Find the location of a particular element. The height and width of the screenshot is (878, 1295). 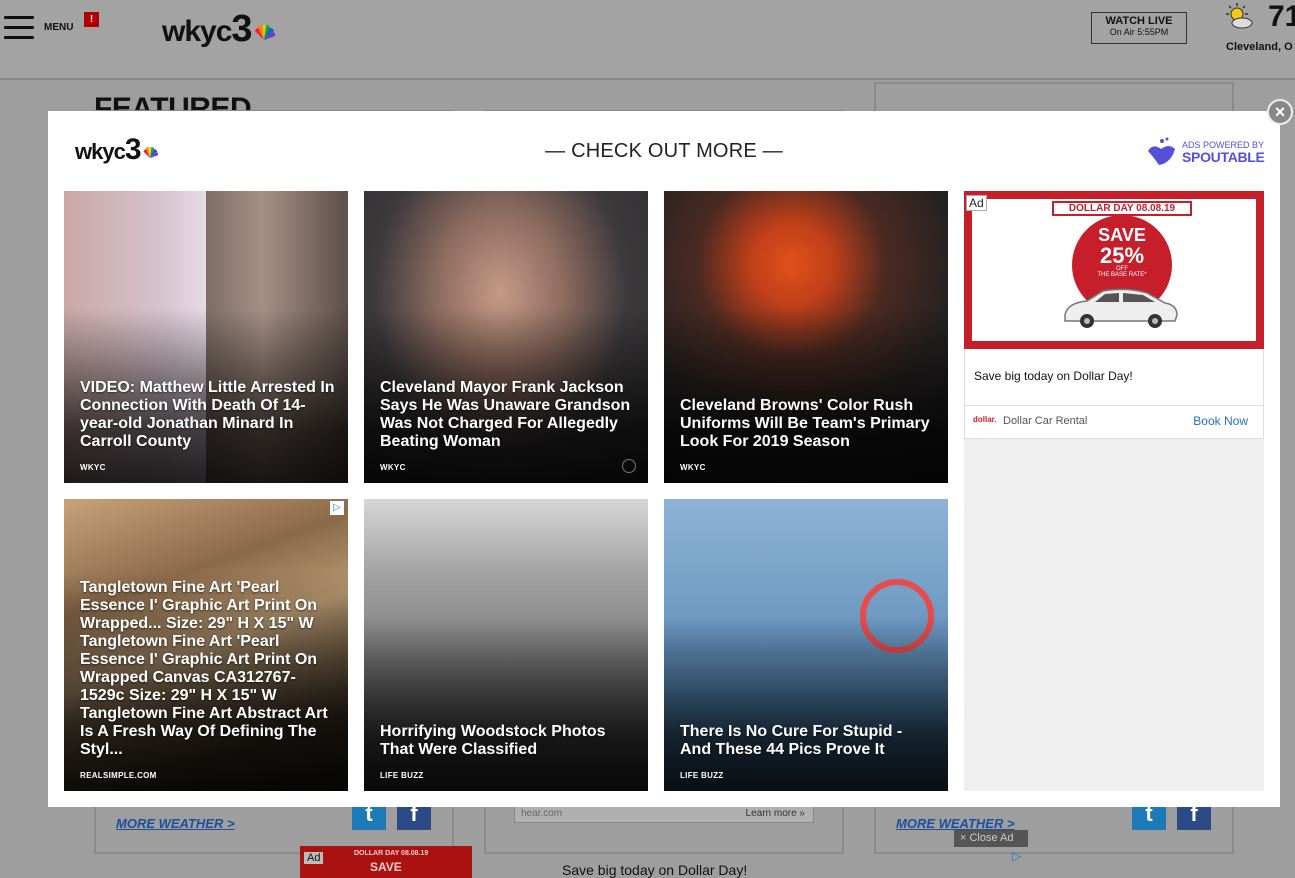

learn-more-link: Learn more » is located at coordinates (775, 813).